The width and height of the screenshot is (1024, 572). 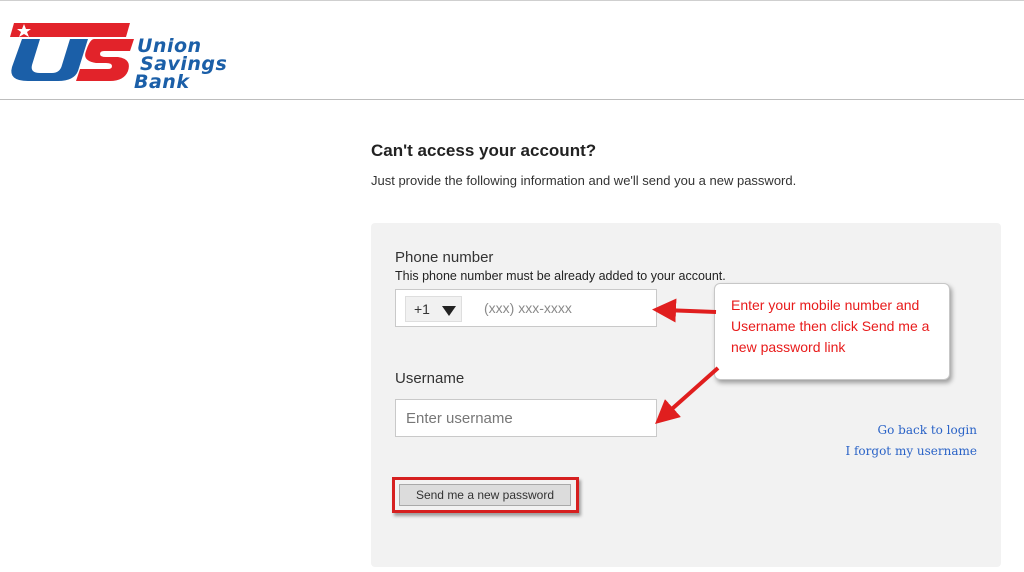 I want to click on phone-field: +1 (xxx) xxx-xxxx, so click(x=526, y=308).